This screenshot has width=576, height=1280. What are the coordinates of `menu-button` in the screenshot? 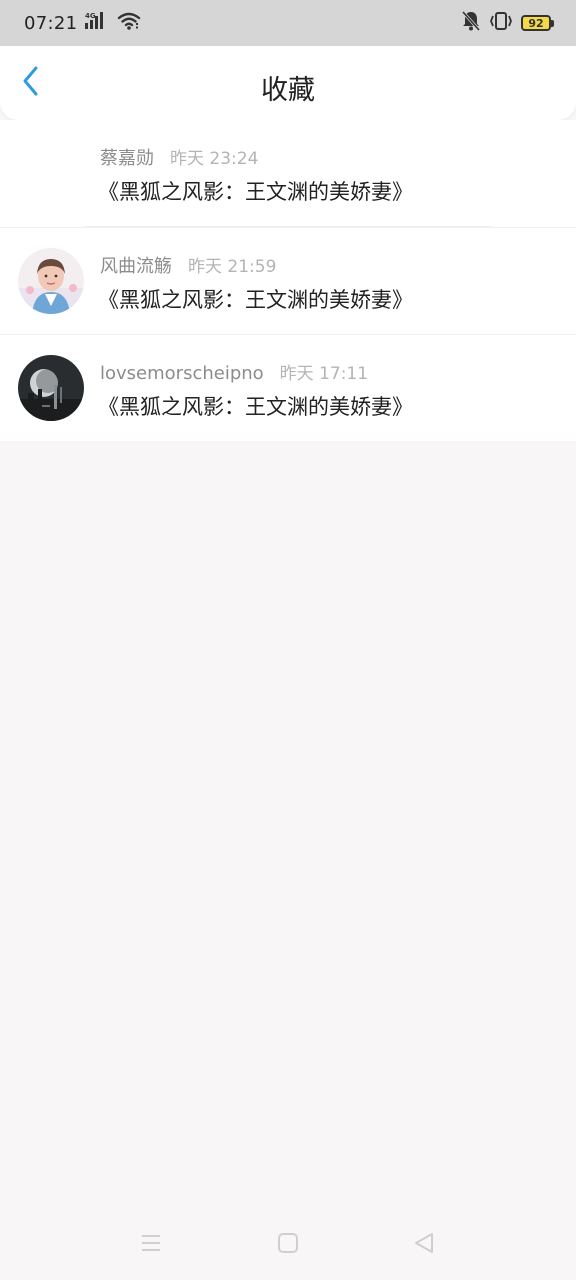 It's located at (151, 1245).